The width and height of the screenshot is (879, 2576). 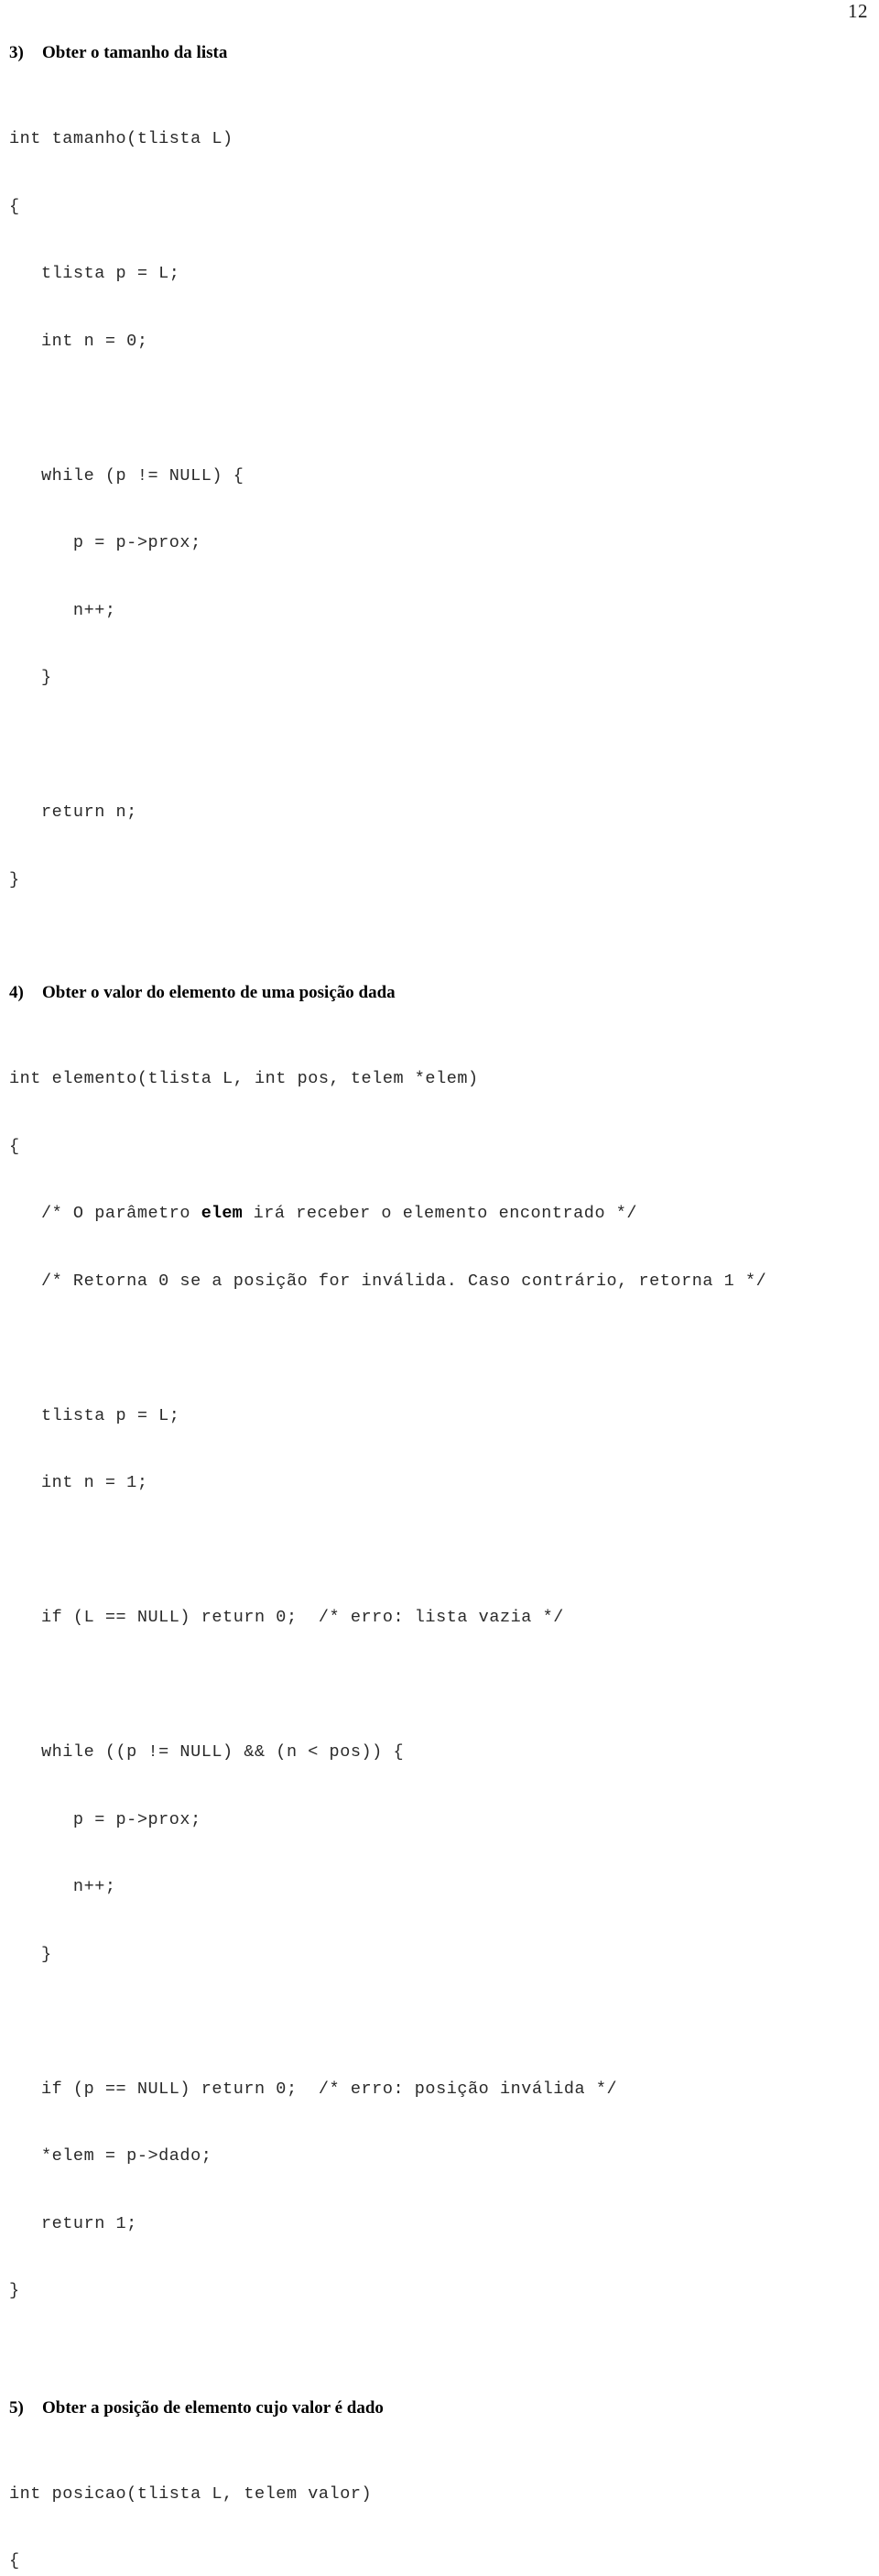 What do you see at coordinates (435, 477) in the screenshot?
I see `code-line: while (p != NULL) {` at bounding box center [435, 477].